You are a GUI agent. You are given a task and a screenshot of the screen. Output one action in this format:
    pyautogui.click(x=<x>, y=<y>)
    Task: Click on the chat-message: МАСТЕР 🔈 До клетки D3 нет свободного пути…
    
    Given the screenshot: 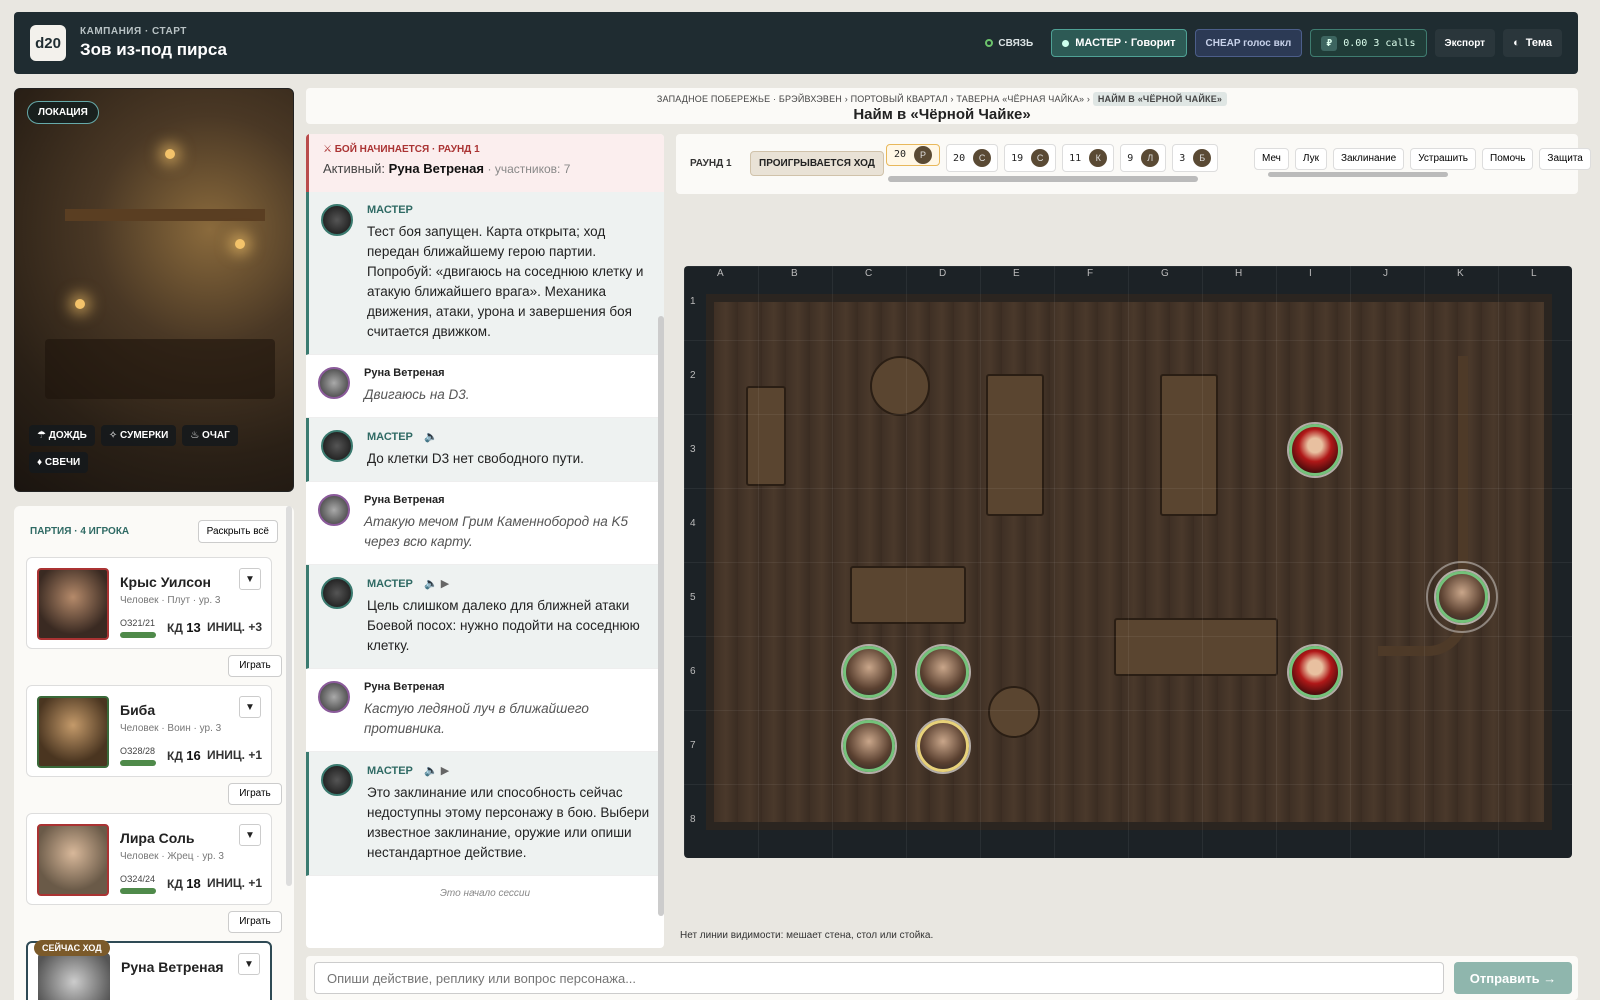 What is the action you would take?
    pyautogui.click(x=485, y=450)
    